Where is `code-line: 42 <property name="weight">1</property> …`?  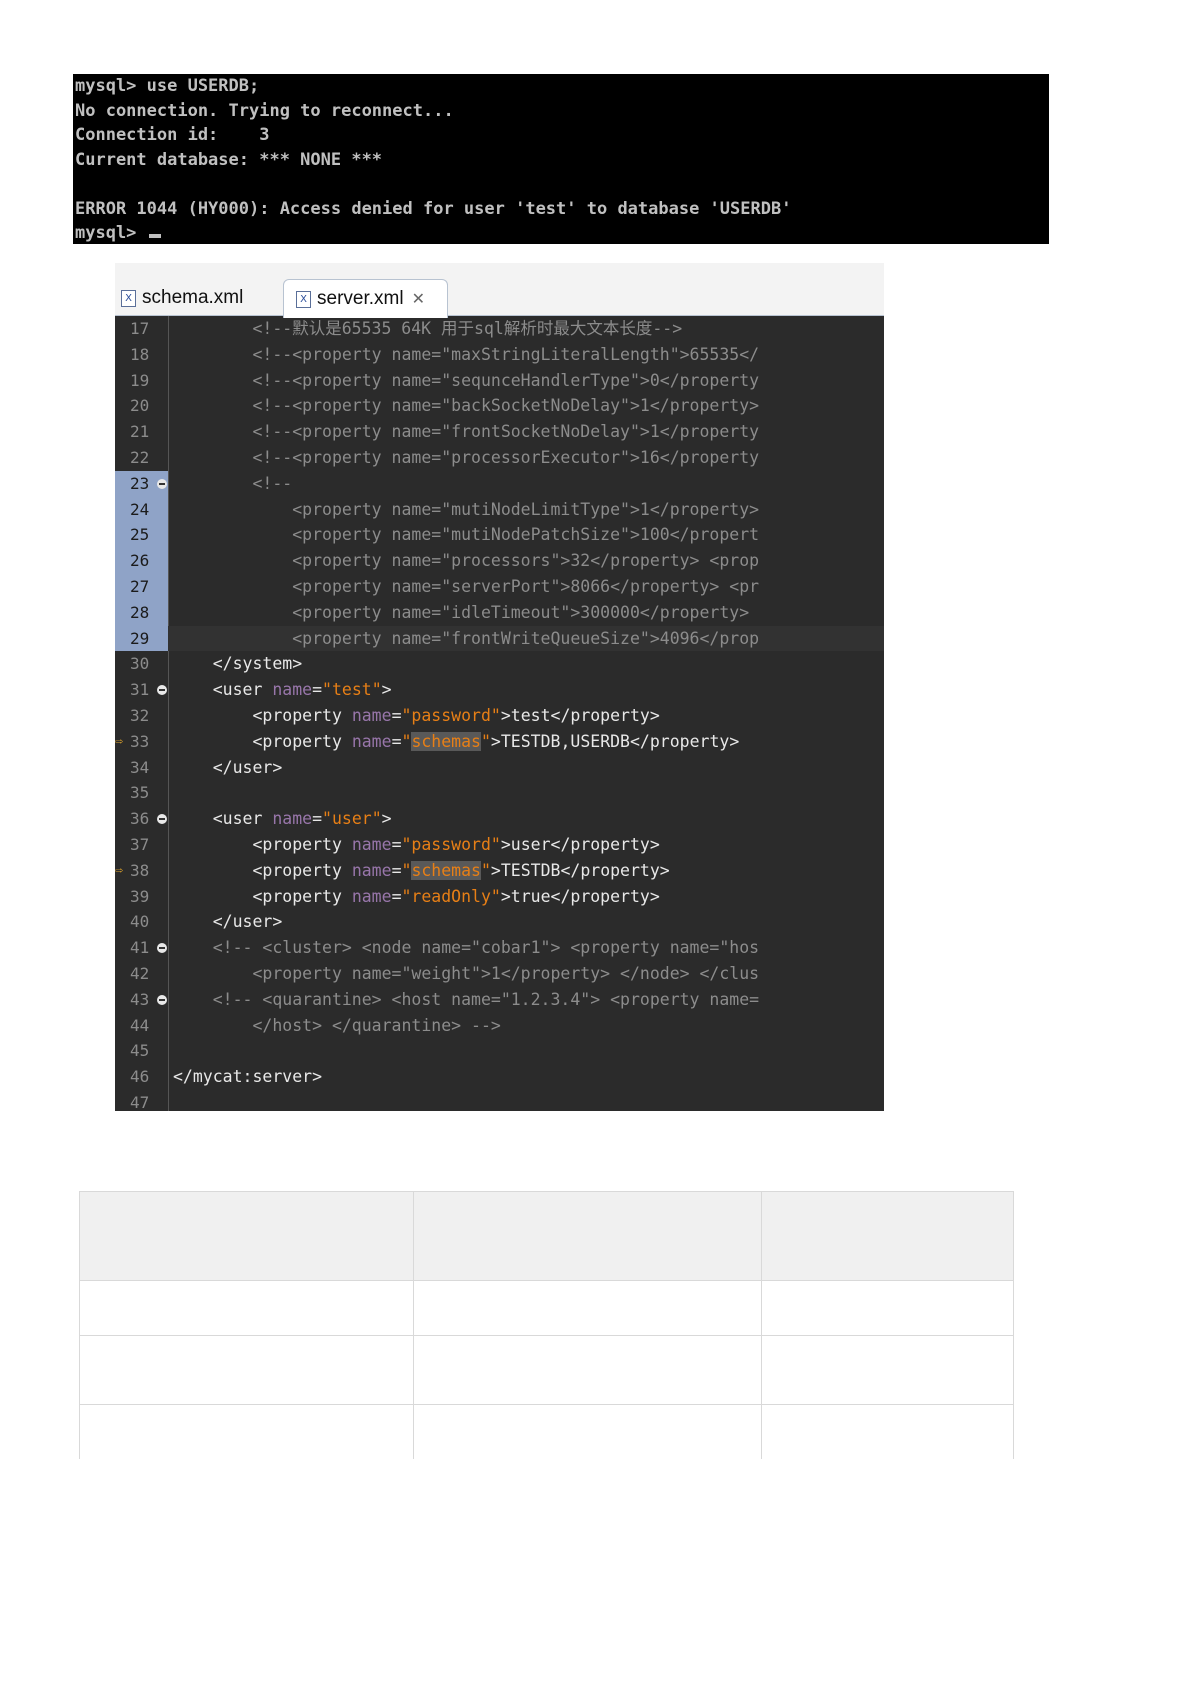
code-line: 42 <property name="weight">1</property> … is located at coordinates (499, 974).